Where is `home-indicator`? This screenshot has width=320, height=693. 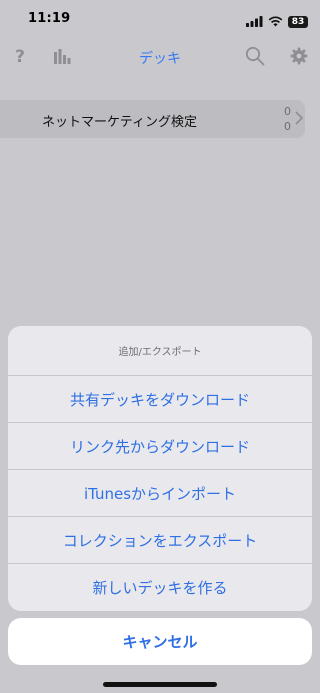
home-indicator is located at coordinates (160, 684).